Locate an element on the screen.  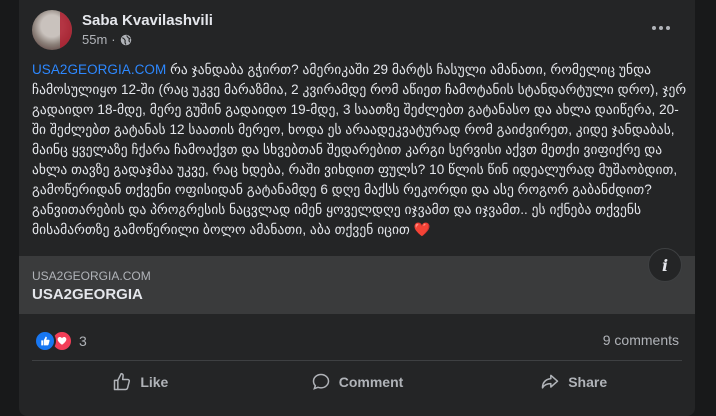
reactions-summary: 3 is located at coordinates (60, 341).